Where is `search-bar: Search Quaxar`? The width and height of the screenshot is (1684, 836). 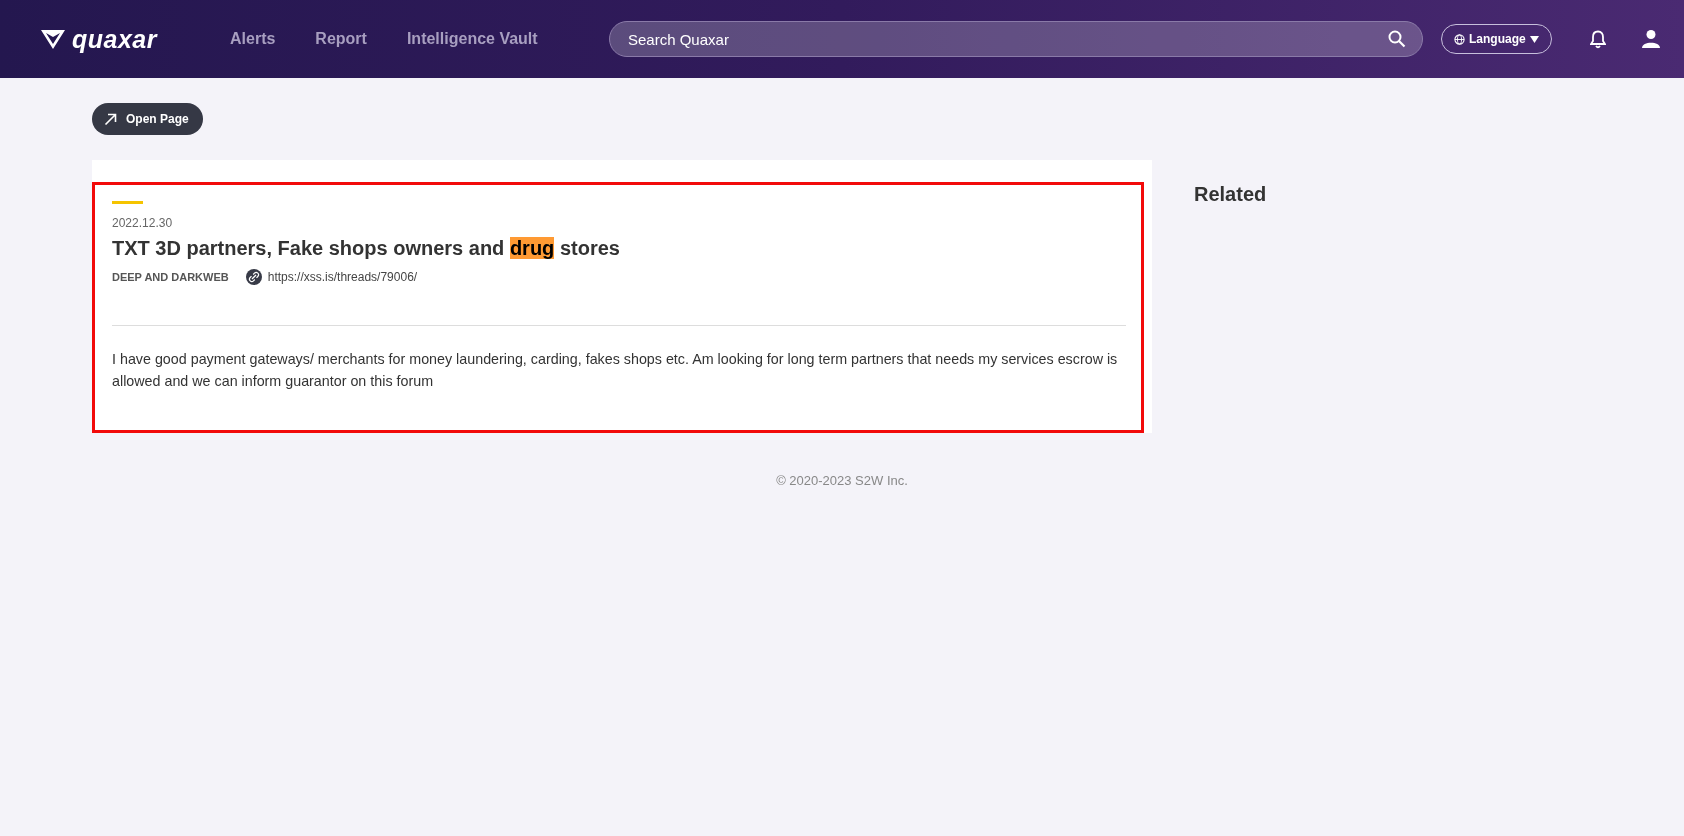
search-bar: Search Quaxar is located at coordinates (1016, 39).